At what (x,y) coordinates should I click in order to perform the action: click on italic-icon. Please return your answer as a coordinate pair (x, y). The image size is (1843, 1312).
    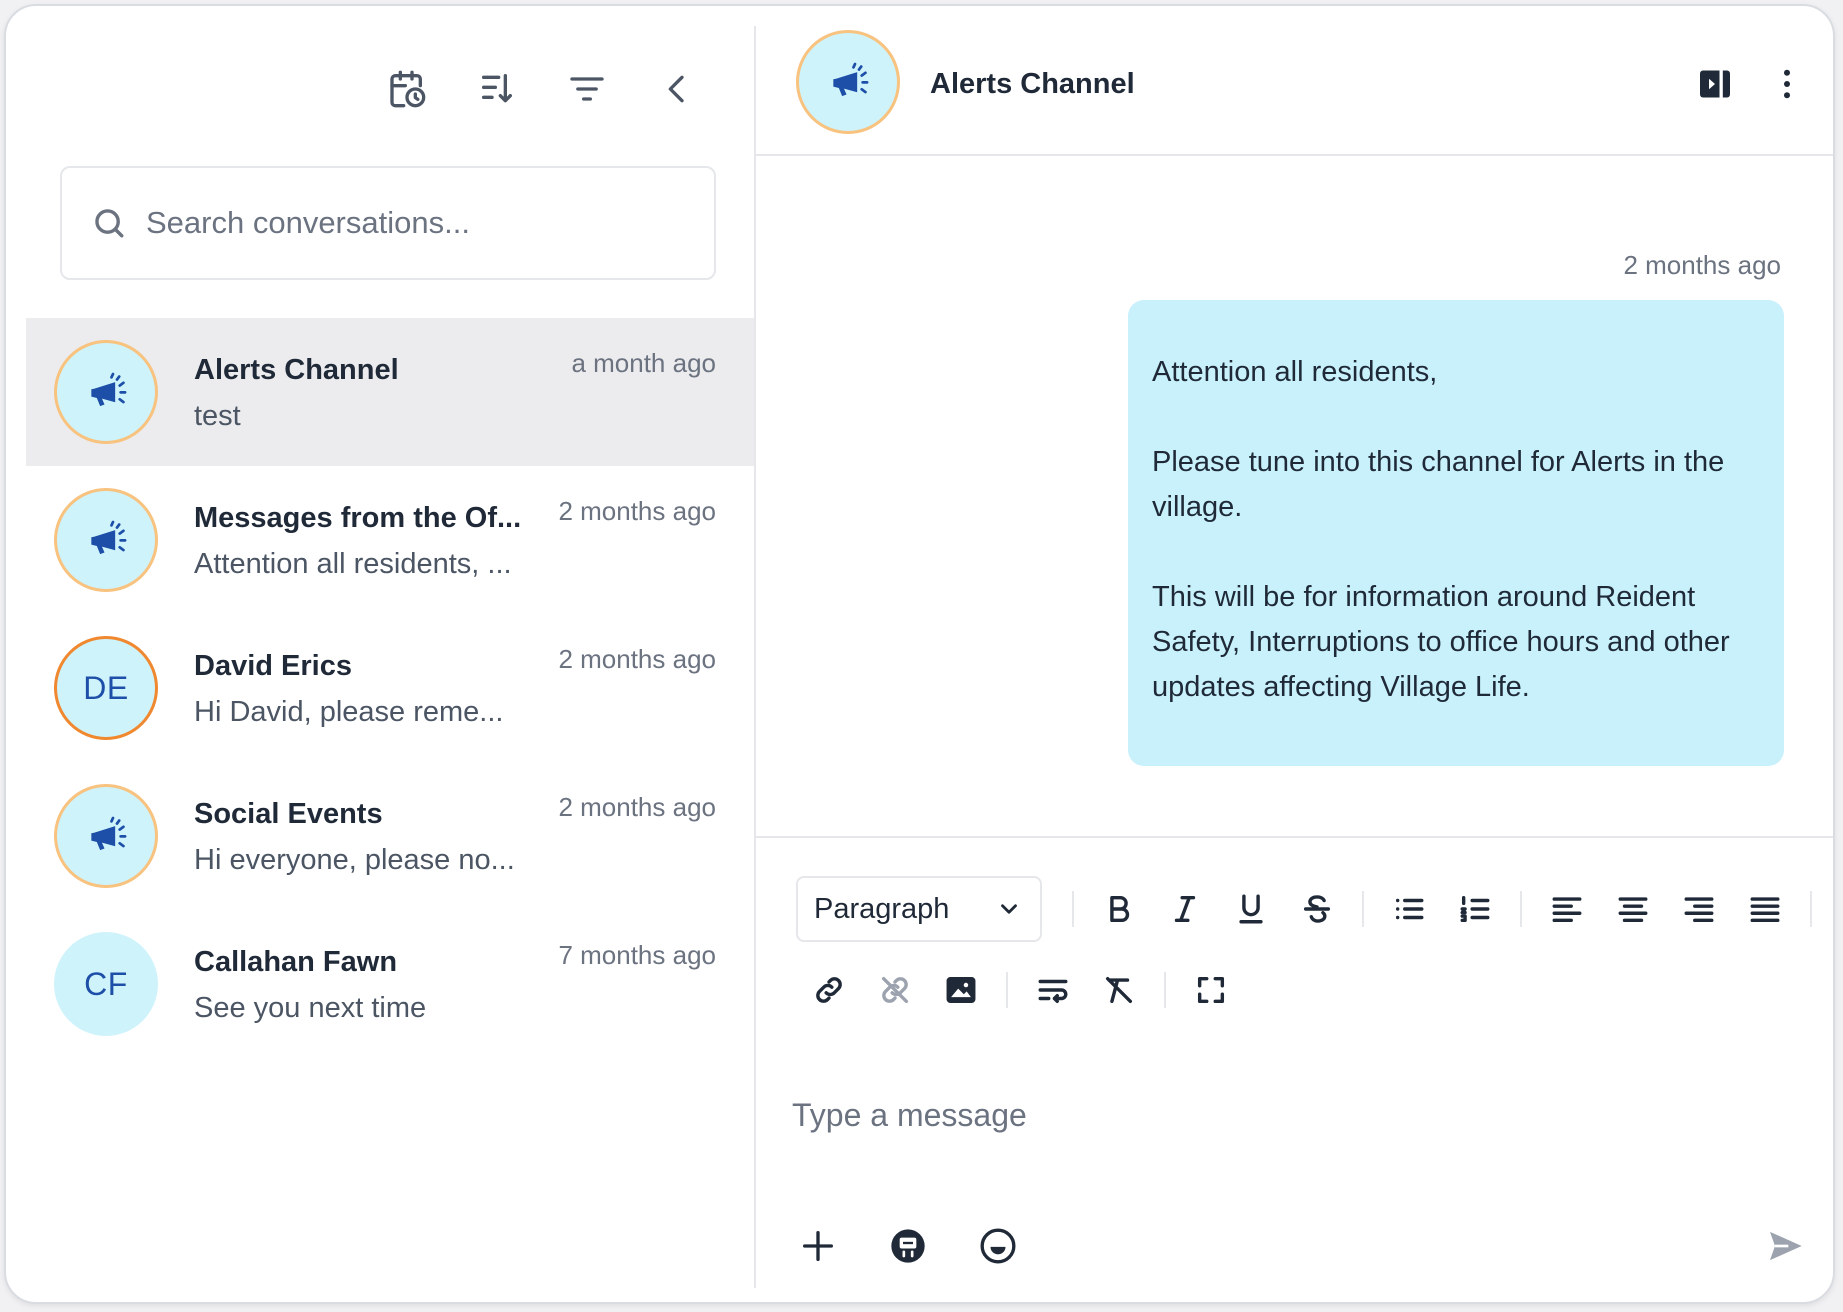
    Looking at the image, I should click on (1185, 909).